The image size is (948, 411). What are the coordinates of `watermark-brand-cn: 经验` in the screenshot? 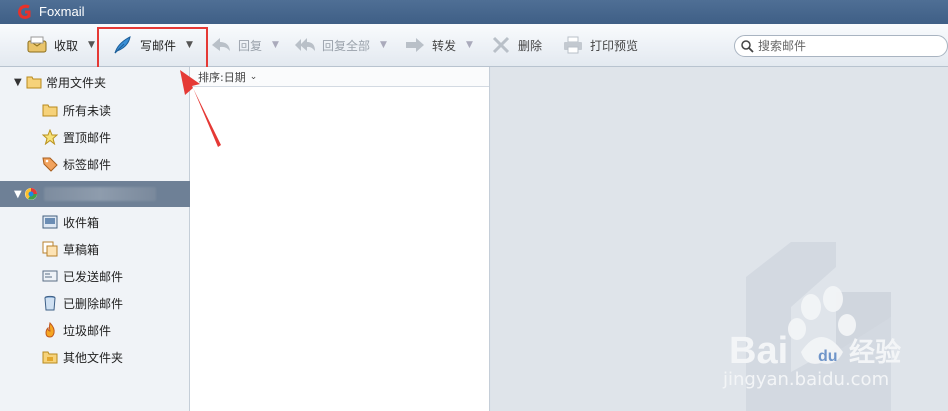 It's located at (875, 352).